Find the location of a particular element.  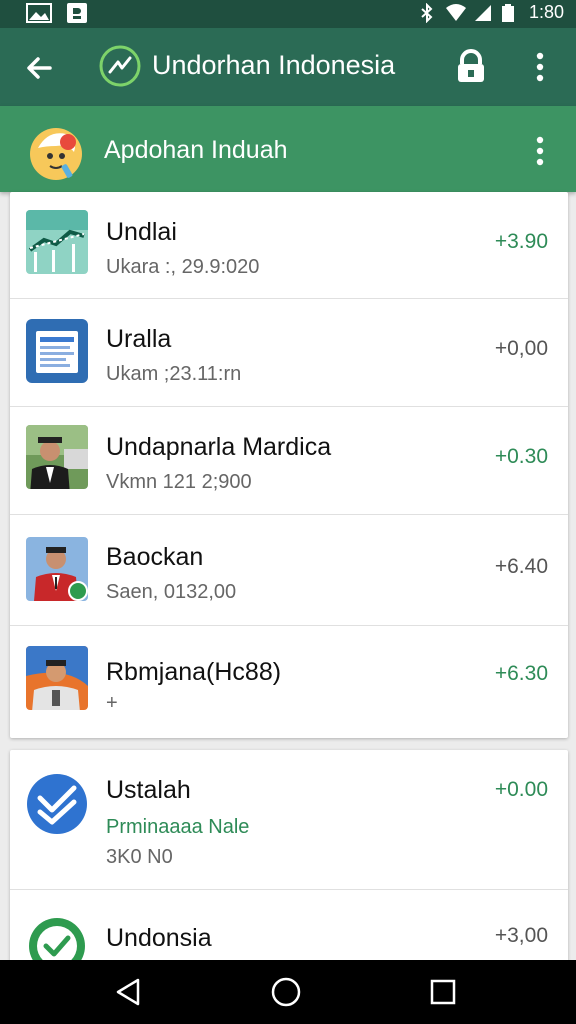

wifi-icon is located at coordinates (455, 13).